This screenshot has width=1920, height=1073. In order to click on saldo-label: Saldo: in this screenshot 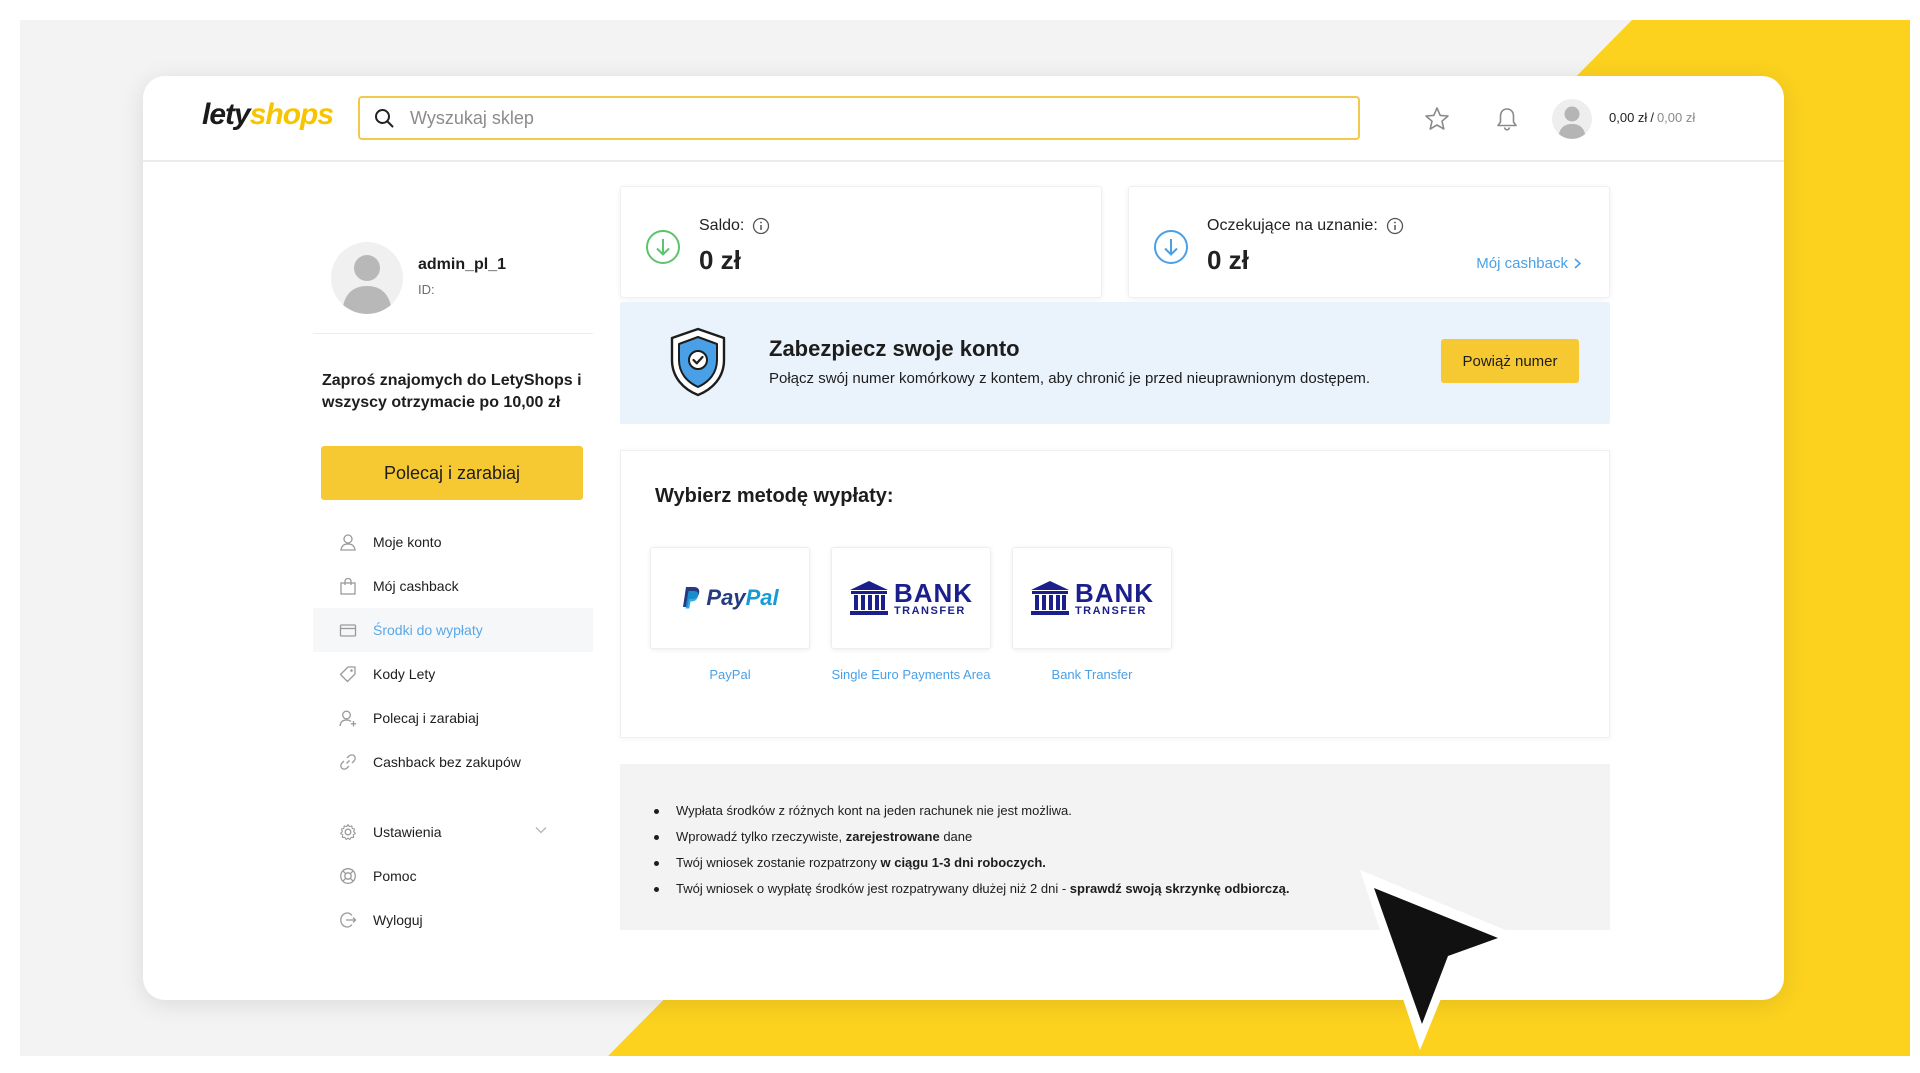, I will do `click(722, 225)`.